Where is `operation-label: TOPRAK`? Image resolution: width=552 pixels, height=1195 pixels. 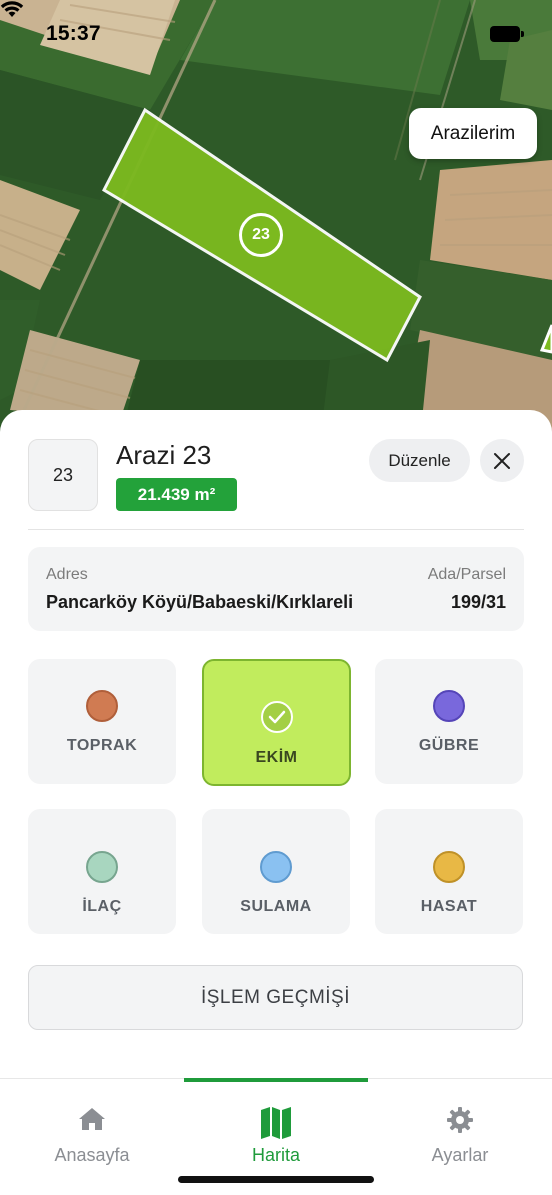
operation-label: TOPRAK is located at coordinates (102, 745).